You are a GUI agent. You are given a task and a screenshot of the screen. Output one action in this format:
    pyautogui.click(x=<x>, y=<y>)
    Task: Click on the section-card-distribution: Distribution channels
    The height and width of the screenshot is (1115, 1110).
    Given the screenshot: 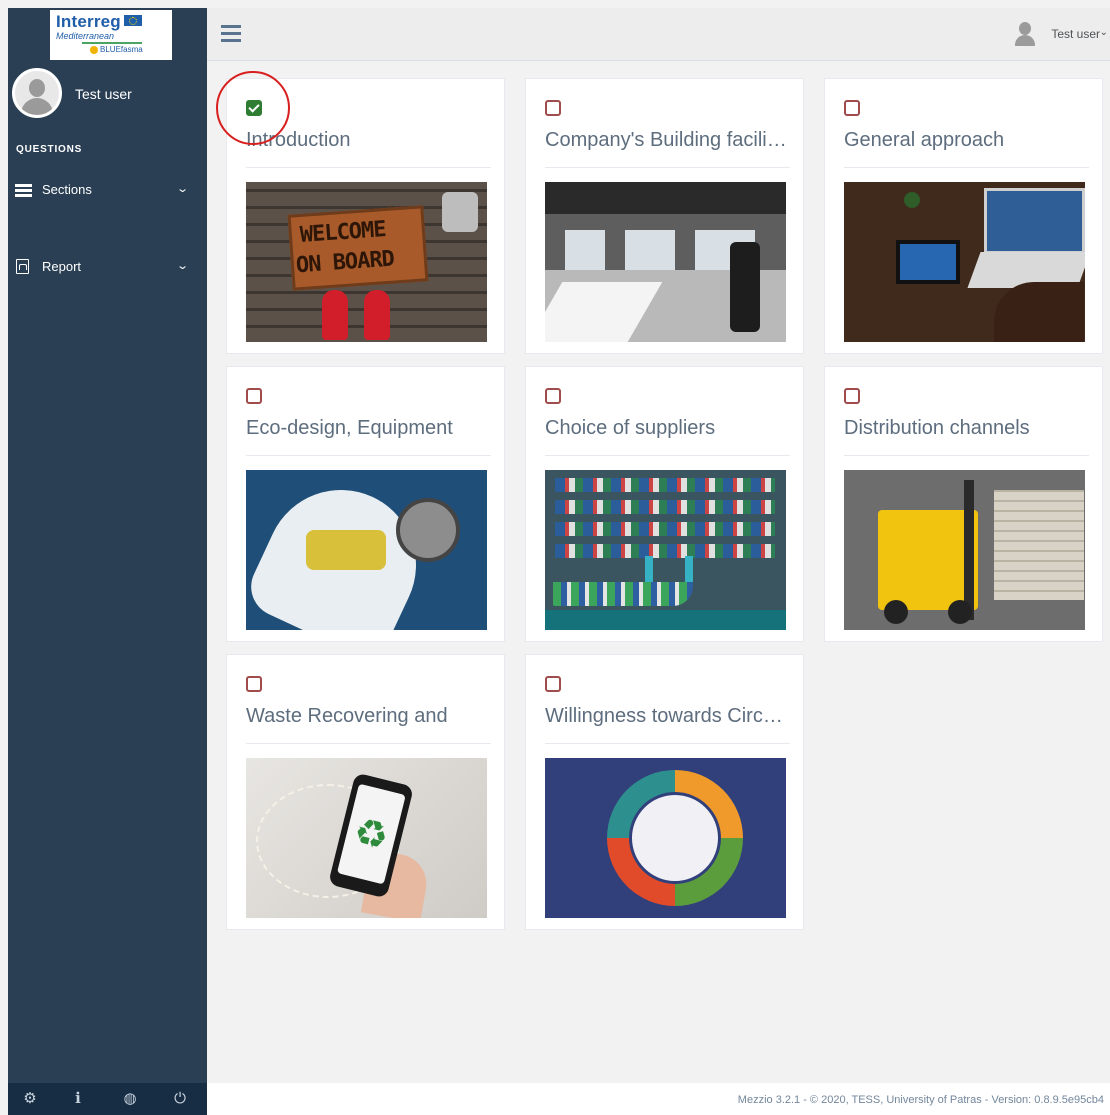 What is the action you would take?
    pyautogui.click(x=963, y=504)
    